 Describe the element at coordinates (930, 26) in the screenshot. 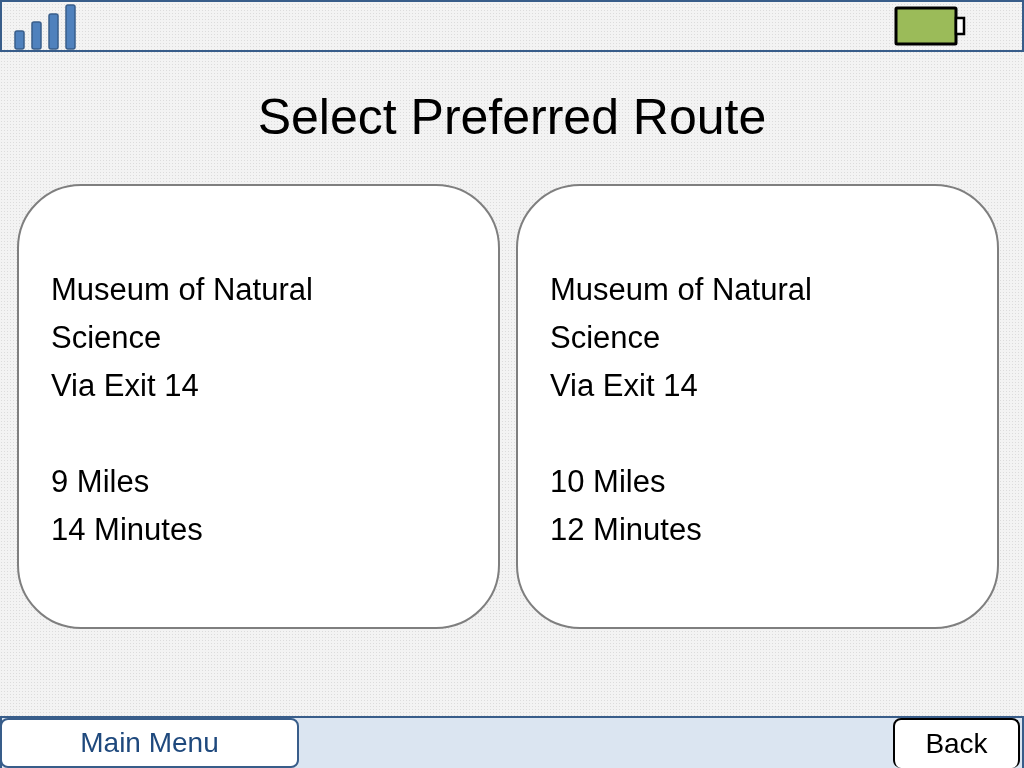

I see `battery-icon` at that location.